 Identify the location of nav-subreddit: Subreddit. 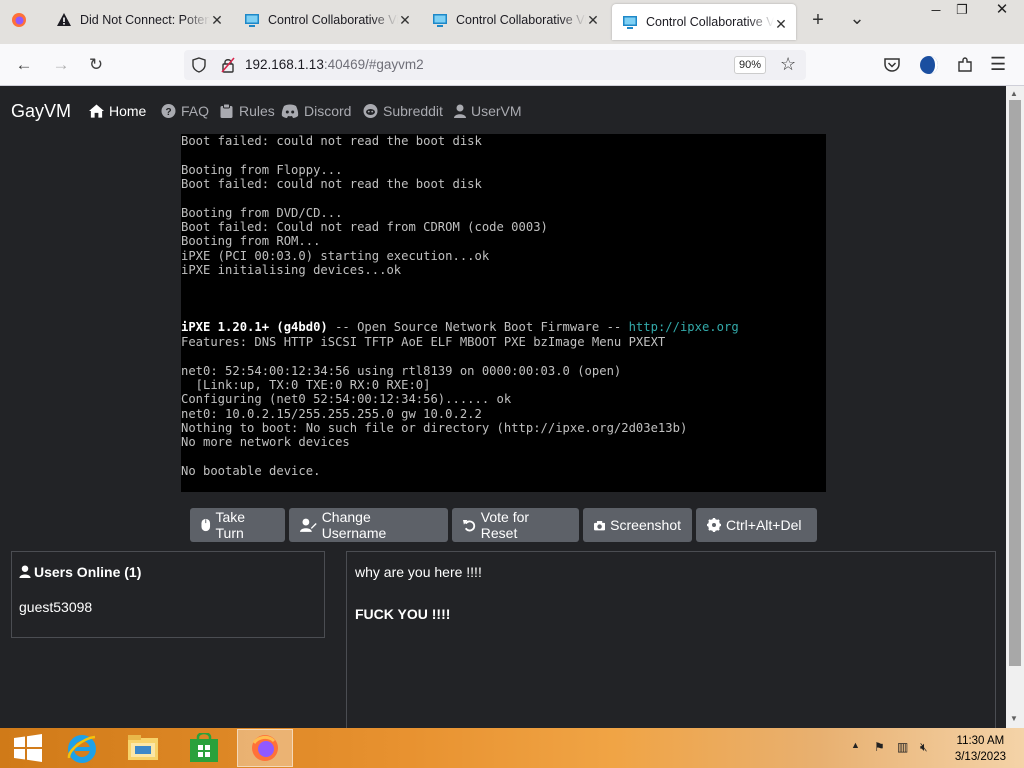
(403, 111).